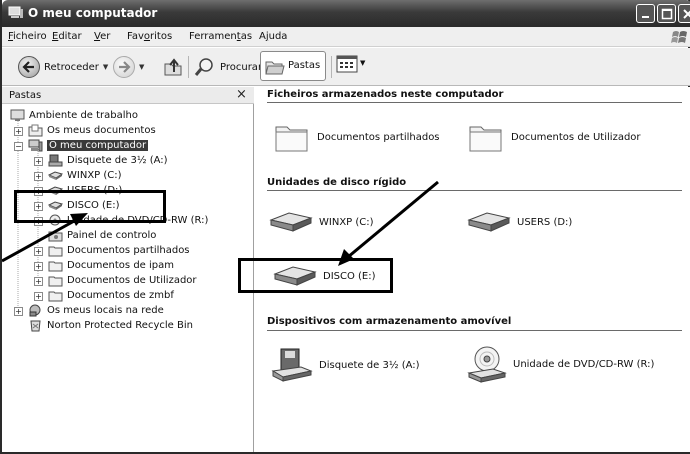 This screenshot has width=690, height=454. I want to click on annotation-arrowhead-left, so click(79, 219).